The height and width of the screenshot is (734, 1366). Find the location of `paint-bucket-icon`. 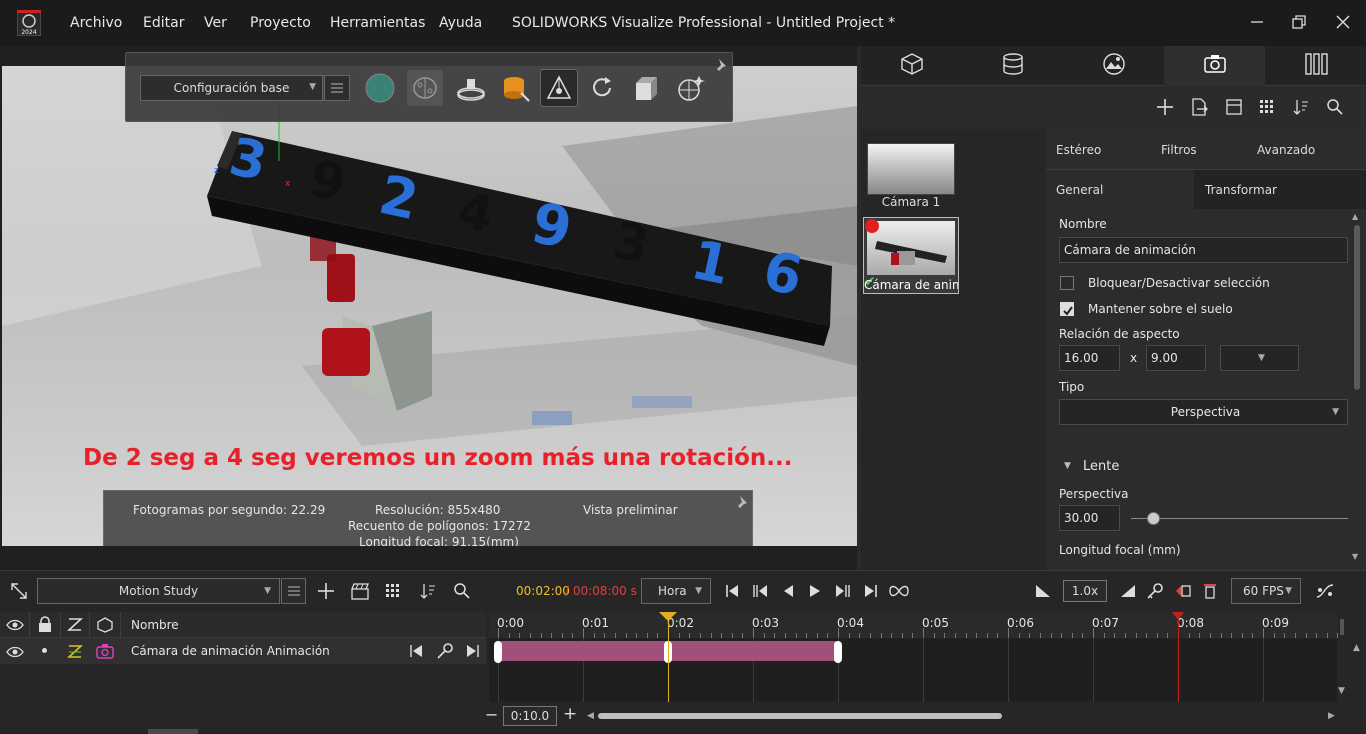

paint-bucket-icon is located at coordinates (516, 88).